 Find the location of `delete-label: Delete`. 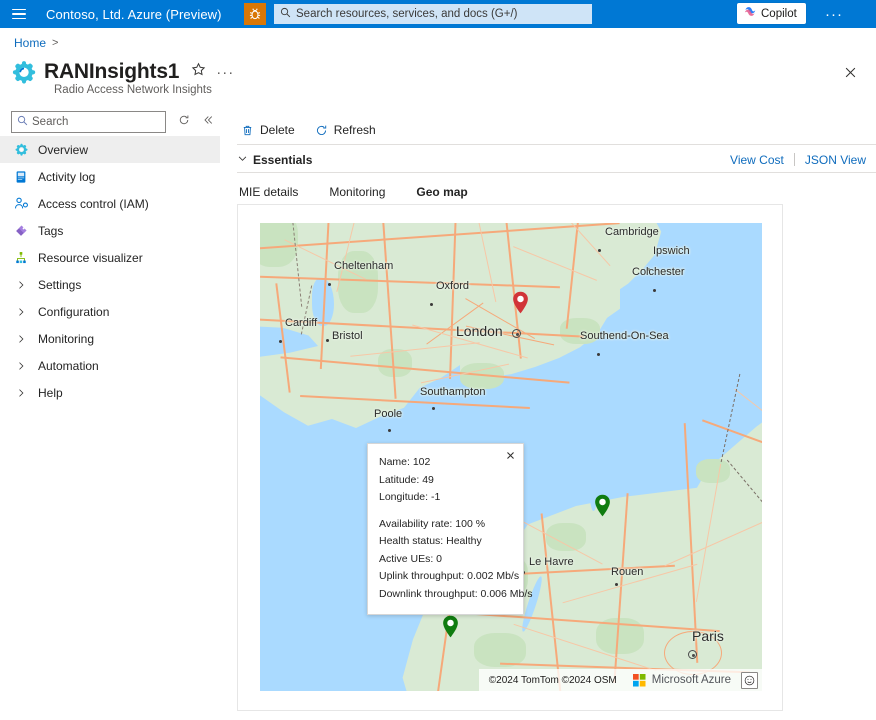

delete-label: Delete is located at coordinates (277, 130).